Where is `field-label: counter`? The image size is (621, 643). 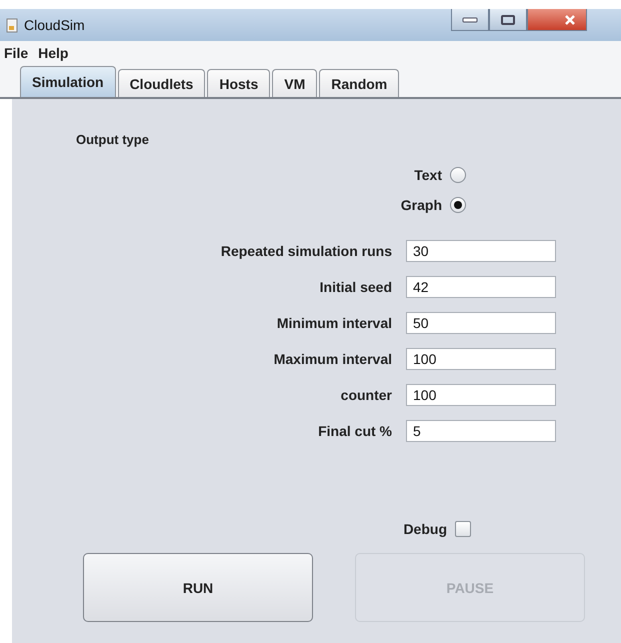
field-label: counter is located at coordinates (366, 395).